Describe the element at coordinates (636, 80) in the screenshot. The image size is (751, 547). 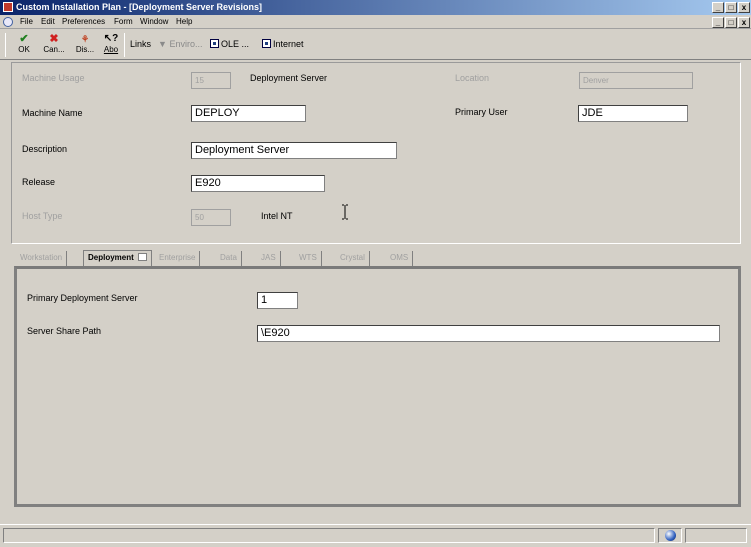
I see `location-field: Denver` at that location.